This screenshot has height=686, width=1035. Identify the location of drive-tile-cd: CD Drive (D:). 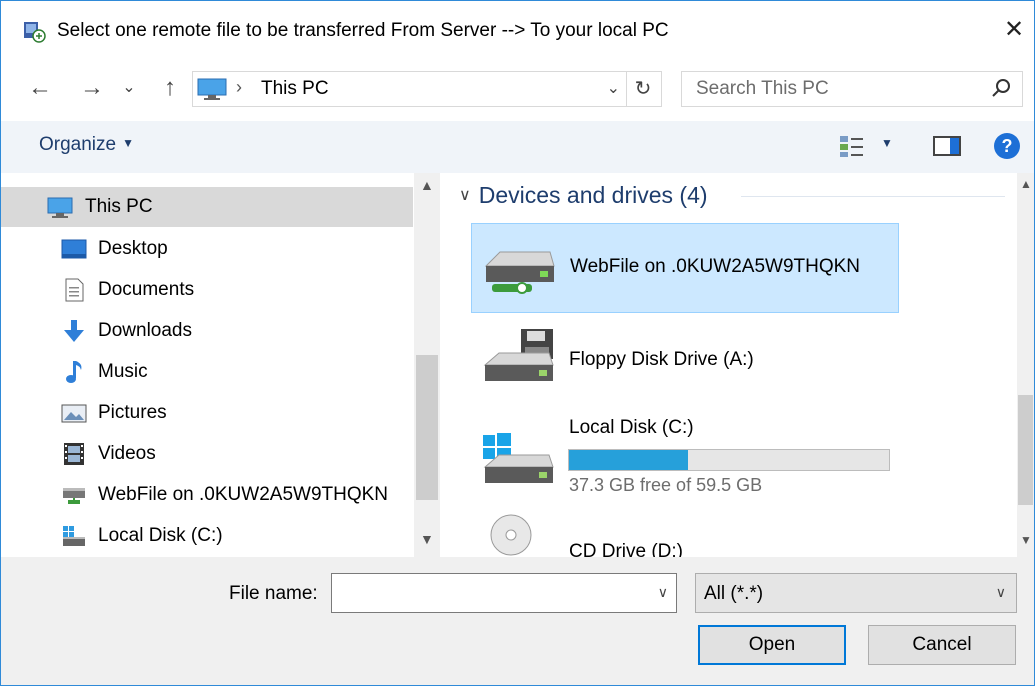
(684, 529).